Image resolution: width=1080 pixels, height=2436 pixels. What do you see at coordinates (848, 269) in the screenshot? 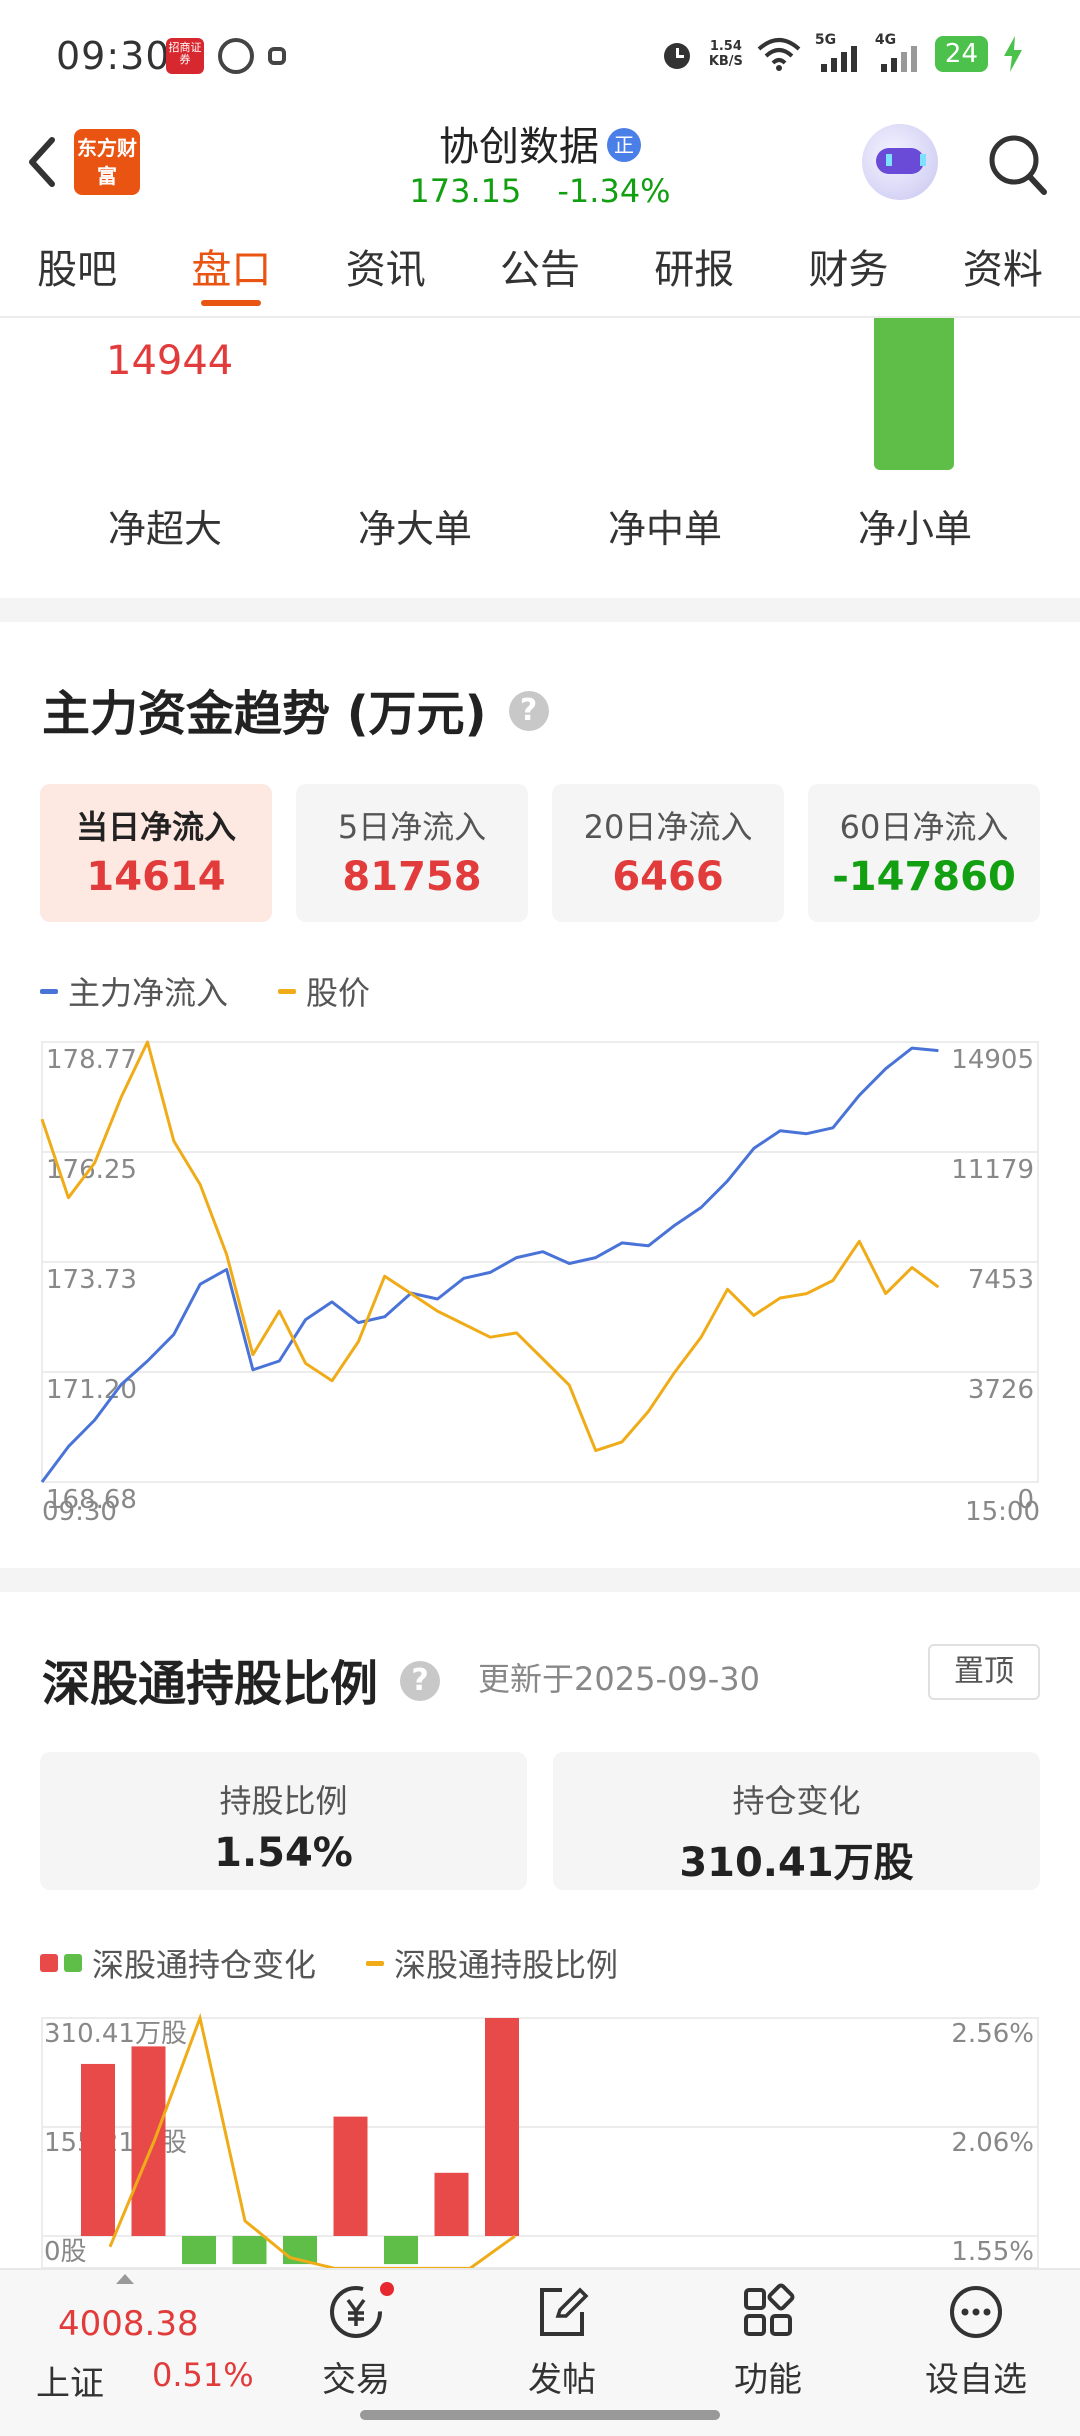
I see `tab-5: 财务` at bounding box center [848, 269].